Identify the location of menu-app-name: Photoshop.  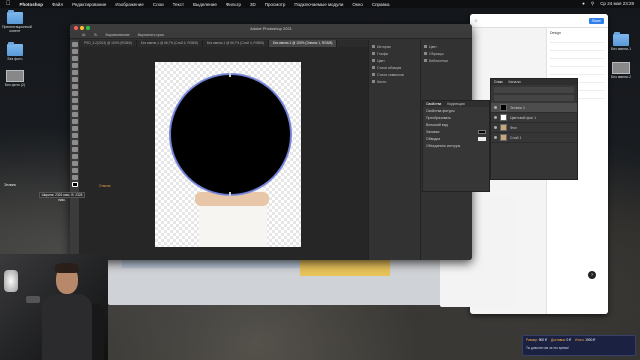
(32, 4).